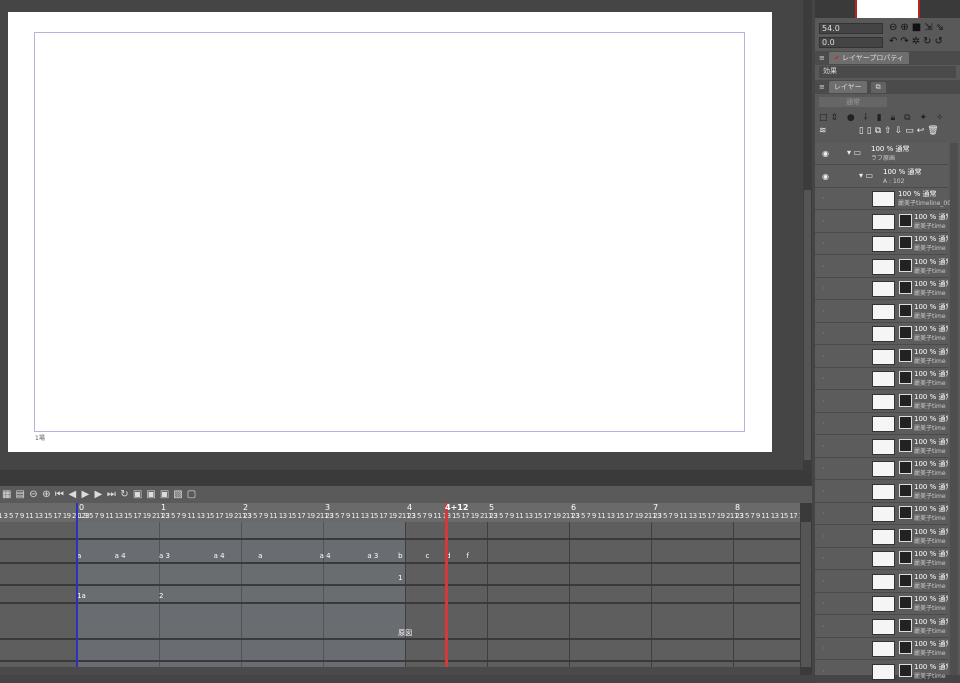 This screenshot has height=683, width=960. What do you see at coordinates (137, 494) in the screenshot?
I see `new-cel-icon: ▣` at bounding box center [137, 494].